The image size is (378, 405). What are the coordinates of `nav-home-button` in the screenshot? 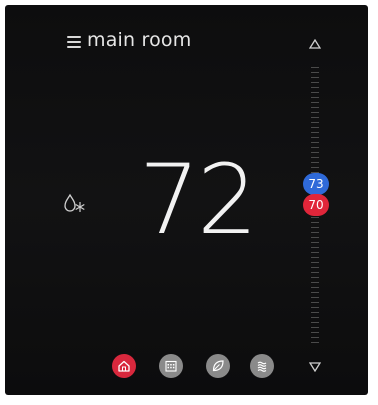 It's located at (124, 366).